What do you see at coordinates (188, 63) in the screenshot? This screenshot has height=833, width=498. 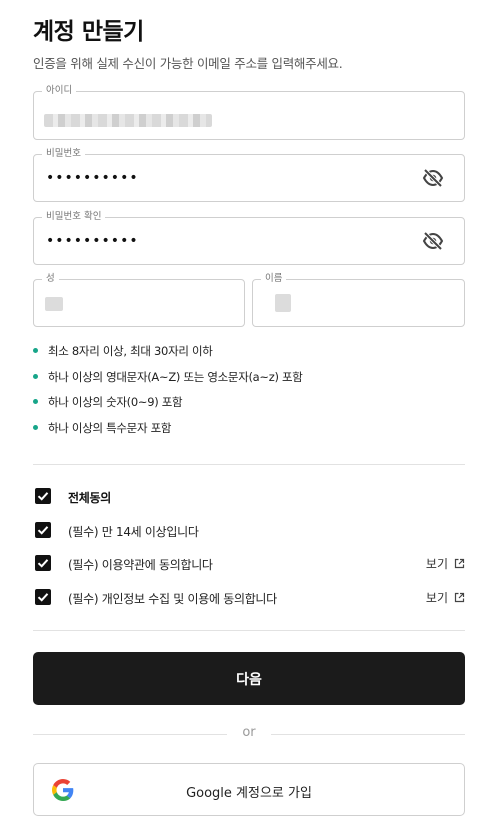 I see `page-subtitle: 인증을 위해 실제 수신이 가능한 이메일 주소를 입력해주세요.` at bounding box center [188, 63].